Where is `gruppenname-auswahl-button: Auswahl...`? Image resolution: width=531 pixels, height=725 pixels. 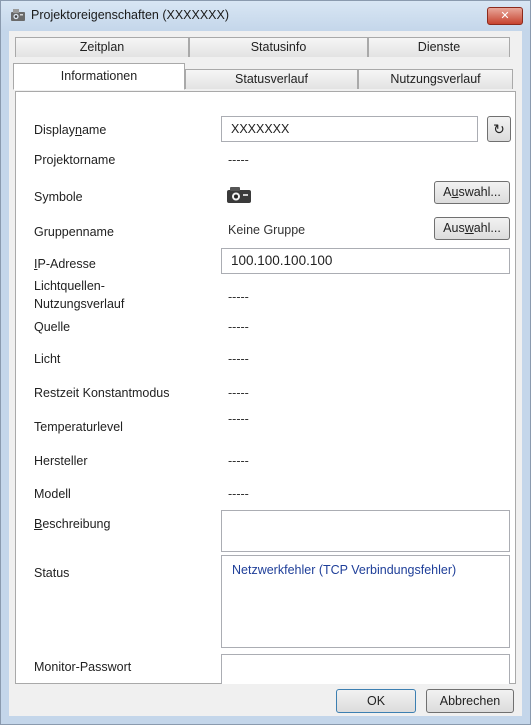
gruppenname-auswahl-button: Auswahl... is located at coordinates (472, 228).